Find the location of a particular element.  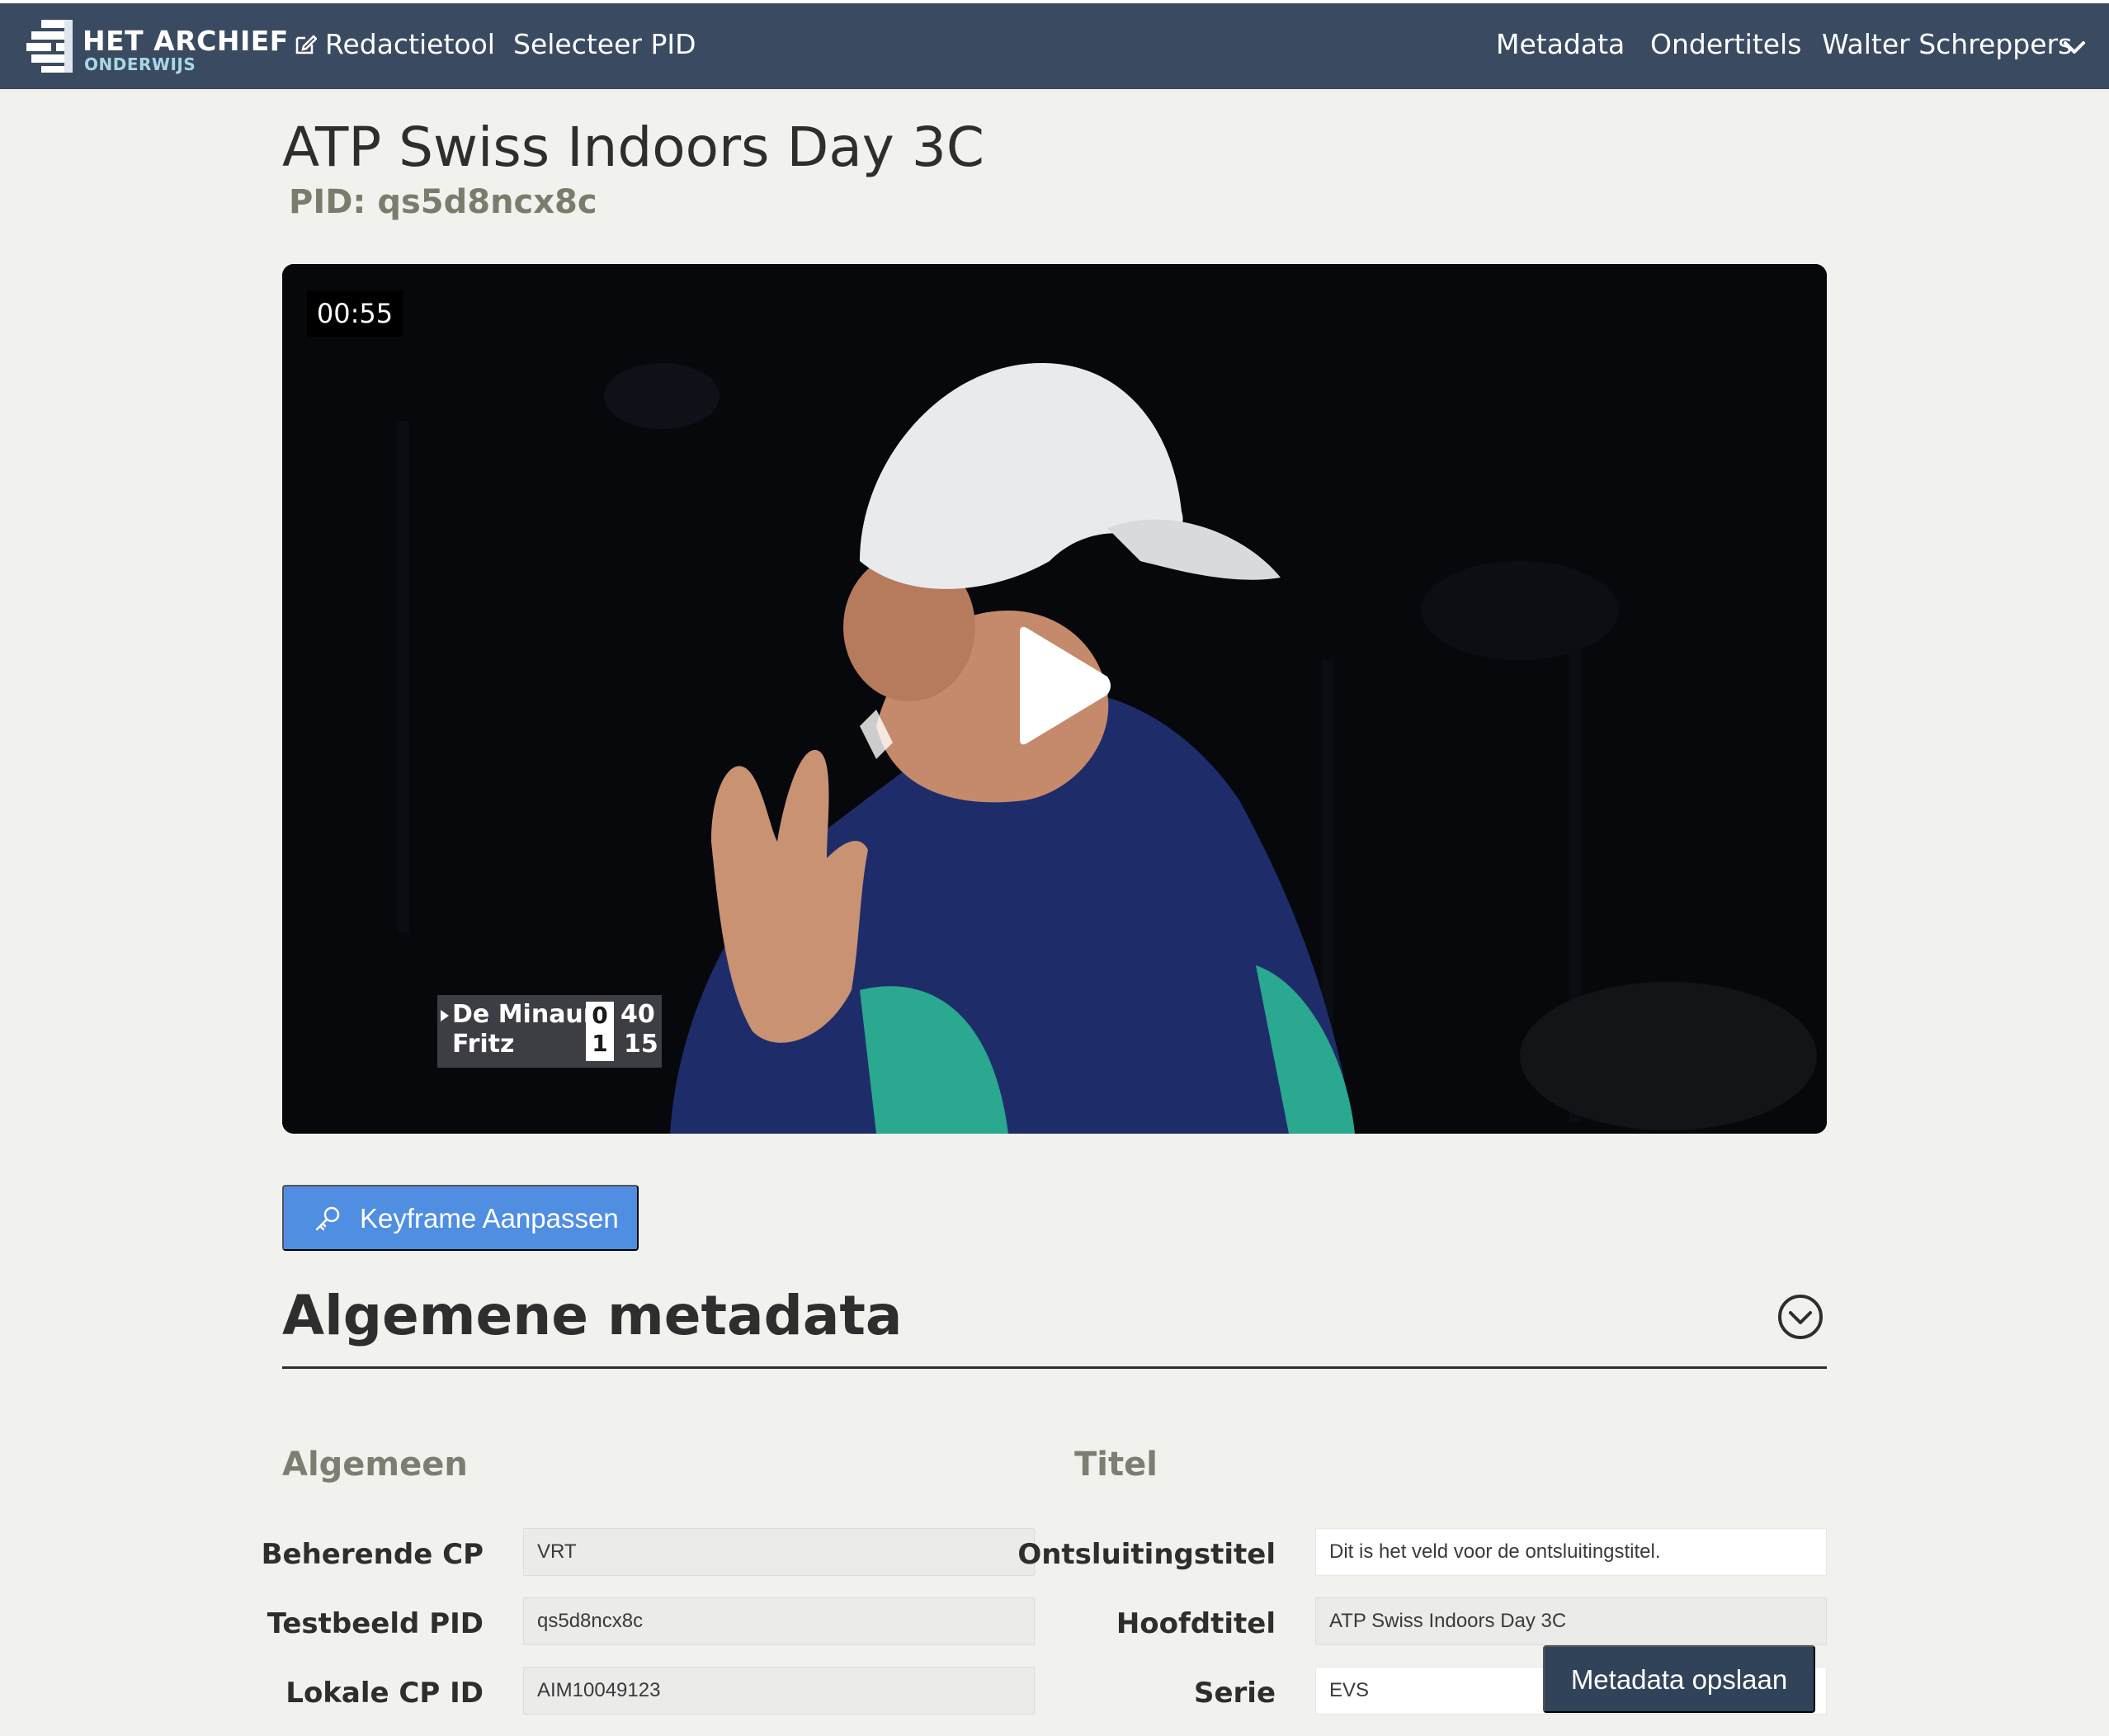

keyframe-aanpassen-button: Keyframe Aanpassen is located at coordinates (460, 1218).